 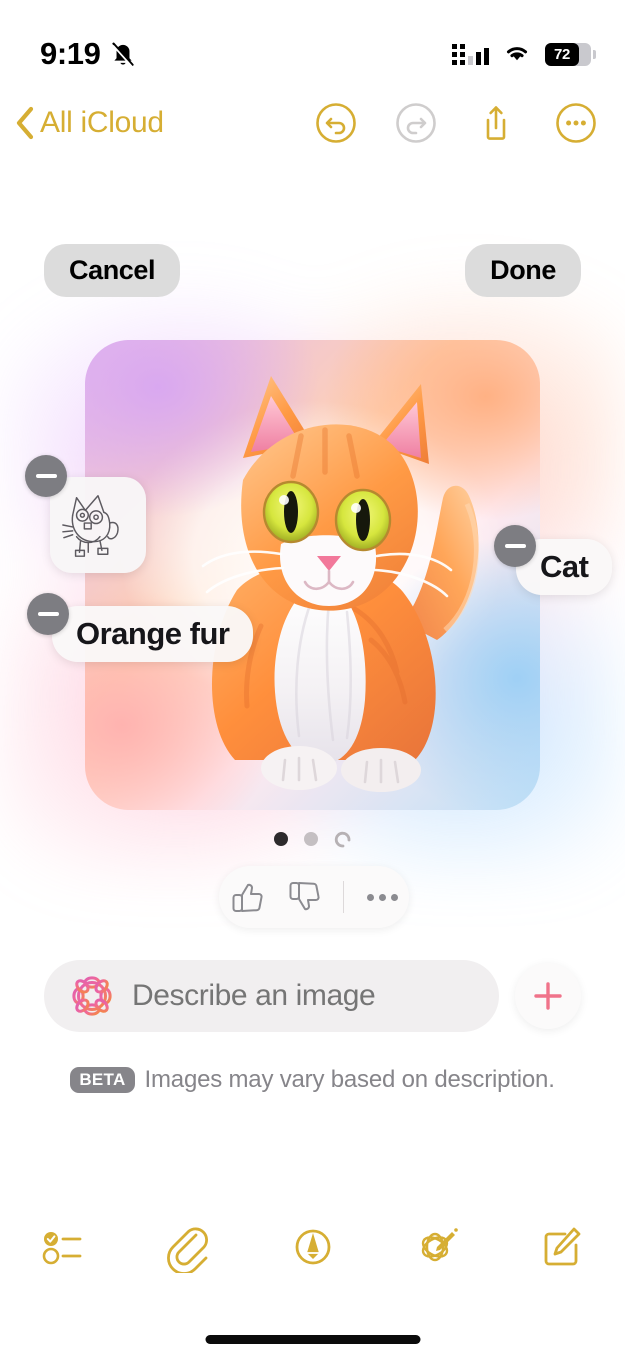 I want to click on status-bar-left: 9:19, so click(x=88, y=54).